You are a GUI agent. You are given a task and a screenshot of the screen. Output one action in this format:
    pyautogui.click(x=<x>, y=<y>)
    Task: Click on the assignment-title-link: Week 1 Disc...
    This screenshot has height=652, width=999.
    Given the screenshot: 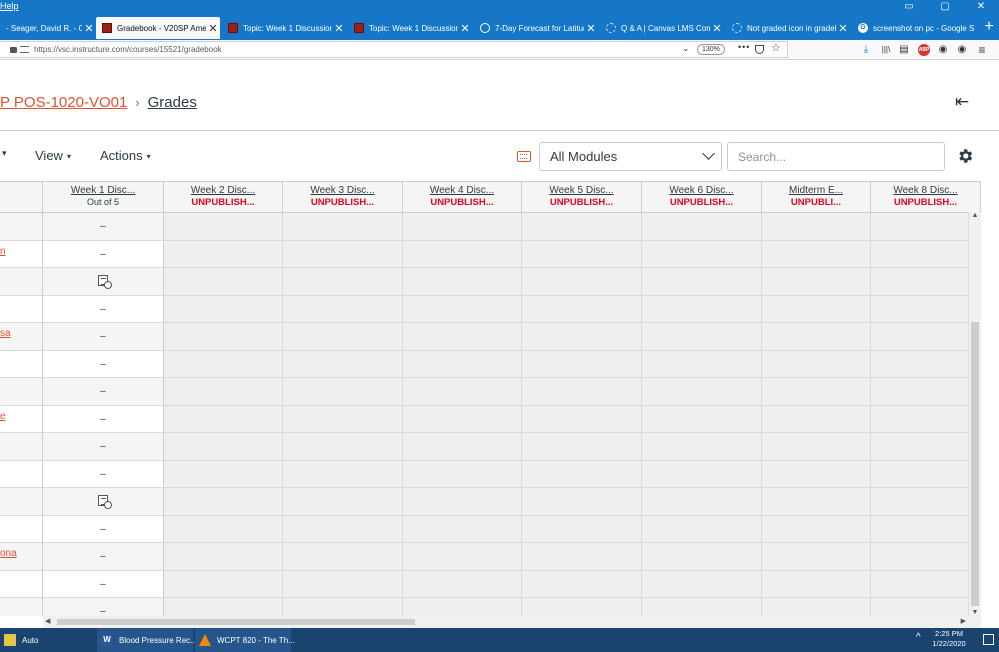 What is the action you would take?
    pyautogui.click(x=103, y=190)
    